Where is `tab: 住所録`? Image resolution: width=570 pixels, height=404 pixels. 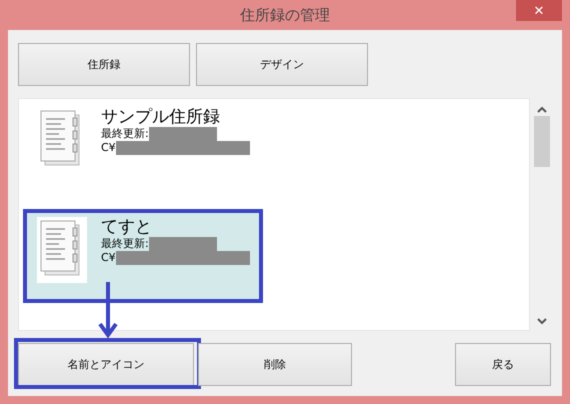 tab: 住所録 is located at coordinates (104, 64).